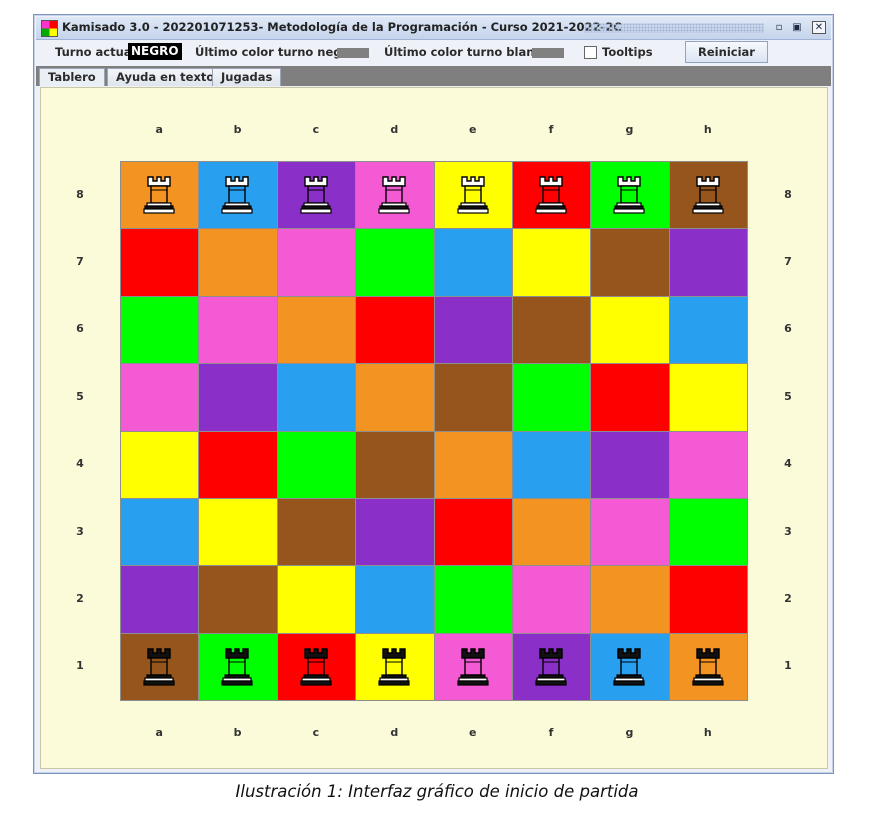  I want to click on square-e2, so click(473, 599).